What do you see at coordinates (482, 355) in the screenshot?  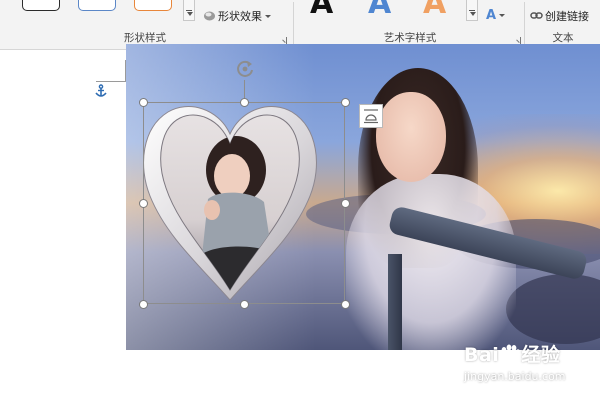 I see `watermark-brand-bai: Bai` at bounding box center [482, 355].